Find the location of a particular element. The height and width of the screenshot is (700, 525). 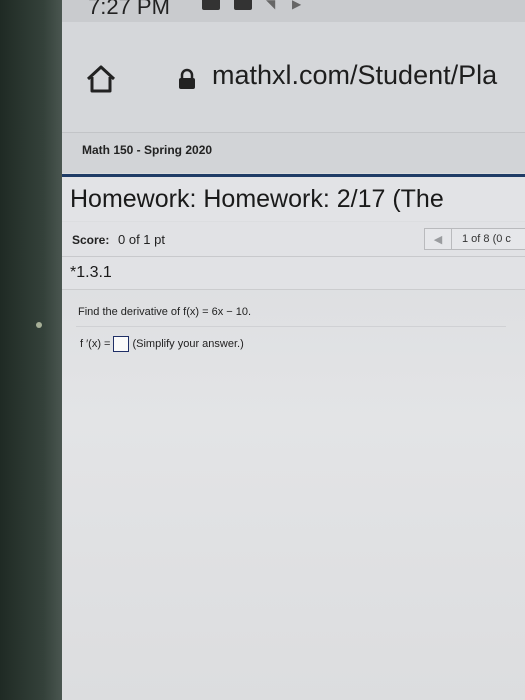

device-bezel is located at coordinates (31, 350).